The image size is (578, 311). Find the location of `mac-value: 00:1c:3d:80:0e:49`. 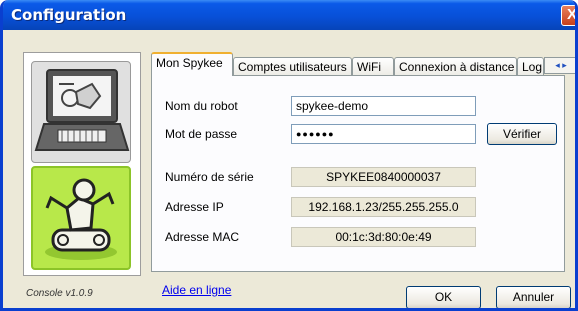

mac-value: 00:1c:3d:80:0e:49 is located at coordinates (383, 237).